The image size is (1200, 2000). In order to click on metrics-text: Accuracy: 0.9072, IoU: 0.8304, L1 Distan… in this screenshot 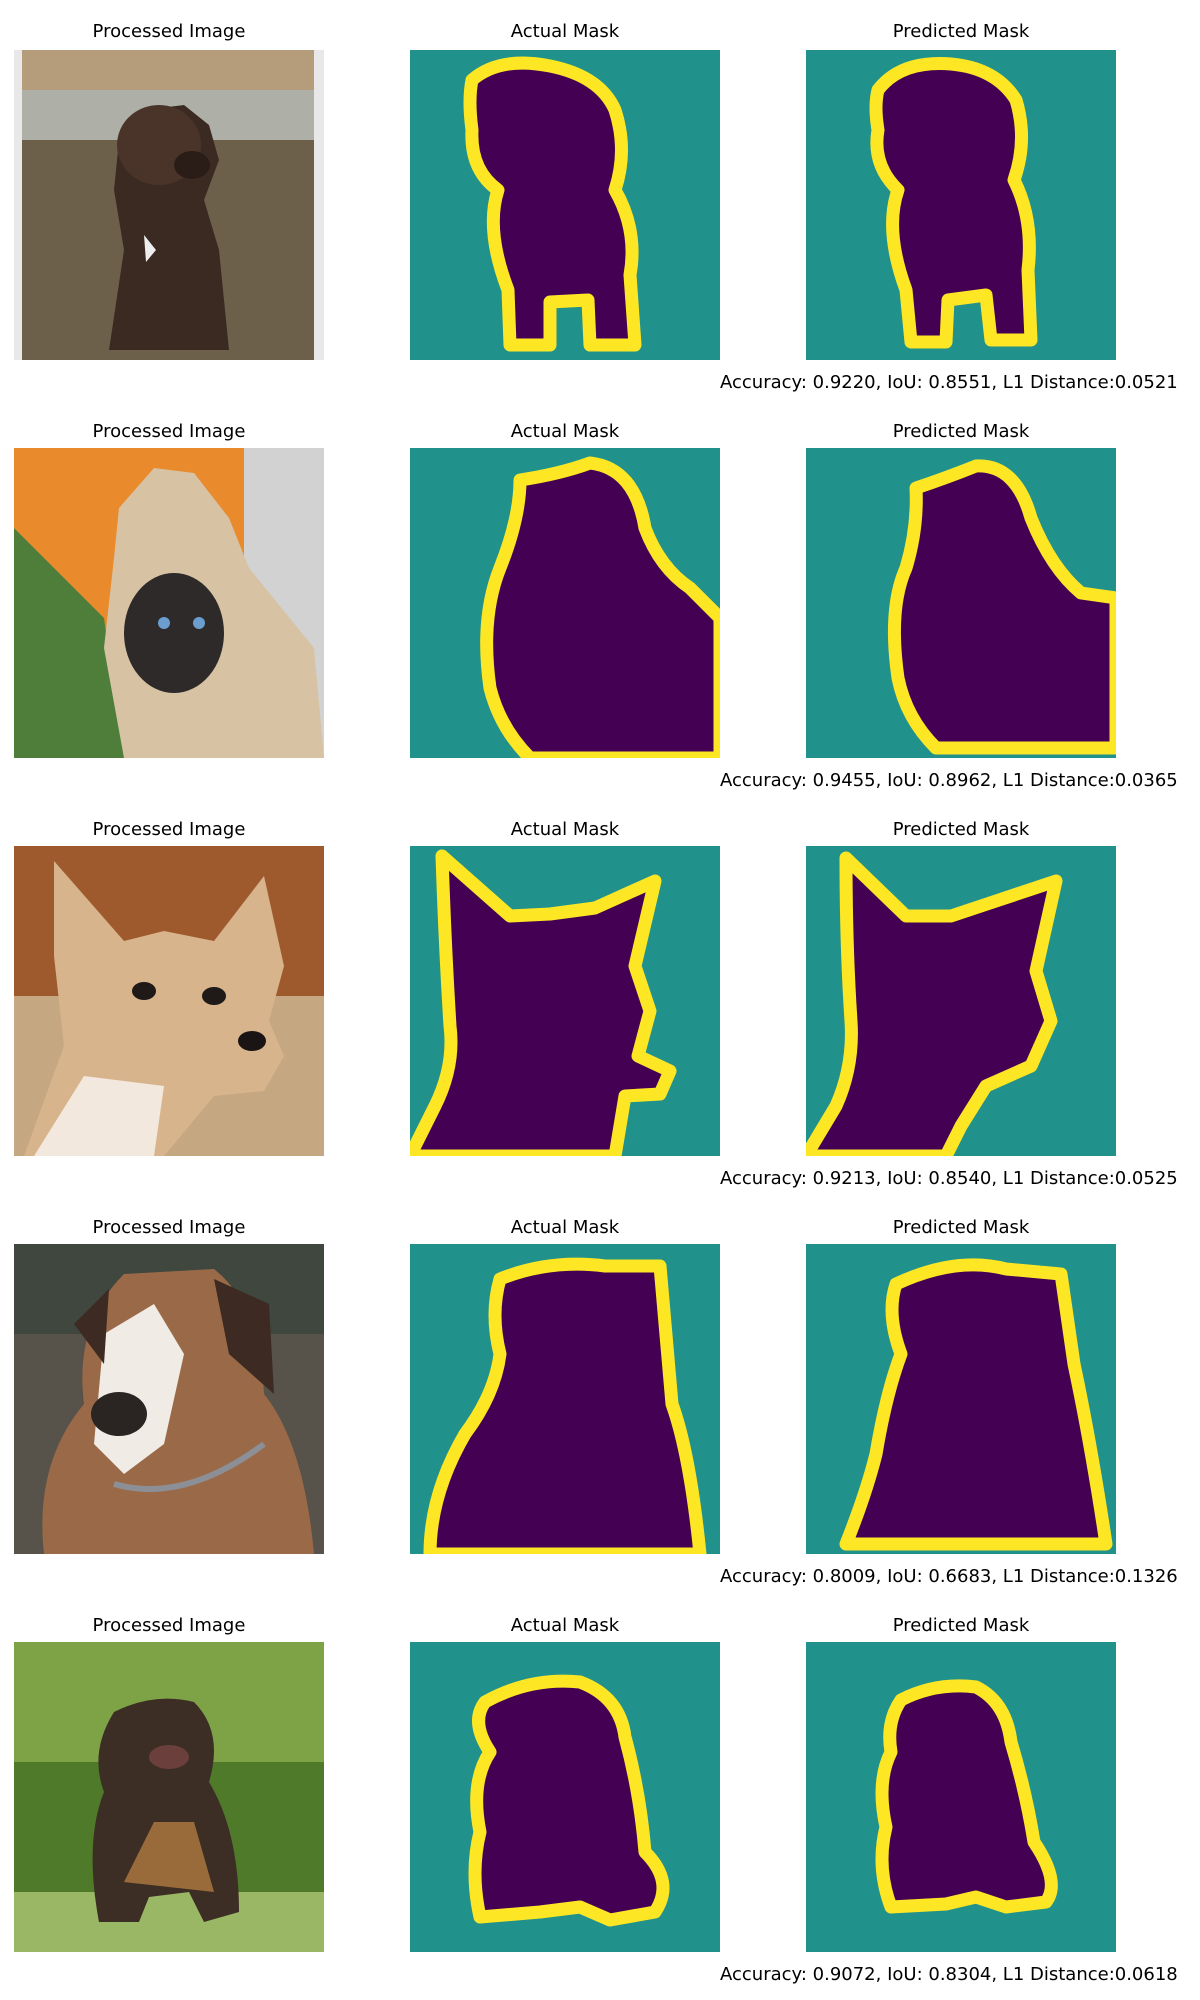, I will do `click(949, 1974)`.